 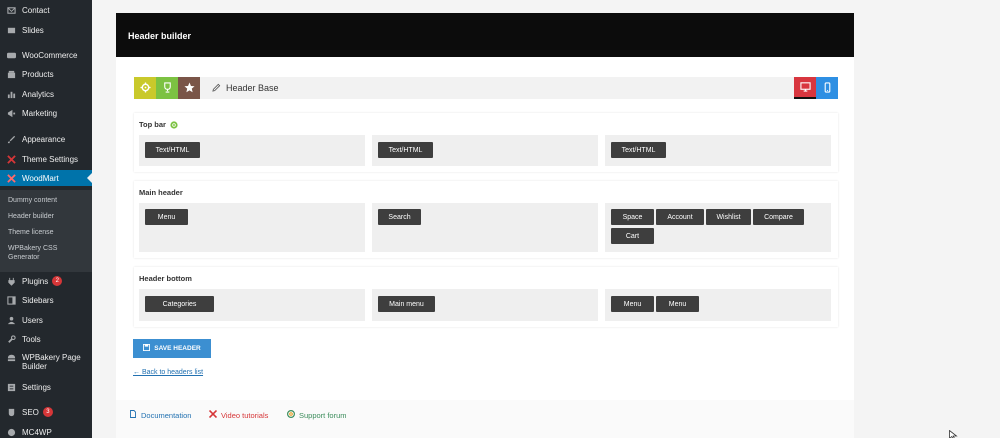 I want to click on top-bar-column-left: Text/HTML, so click(x=252, y=150).